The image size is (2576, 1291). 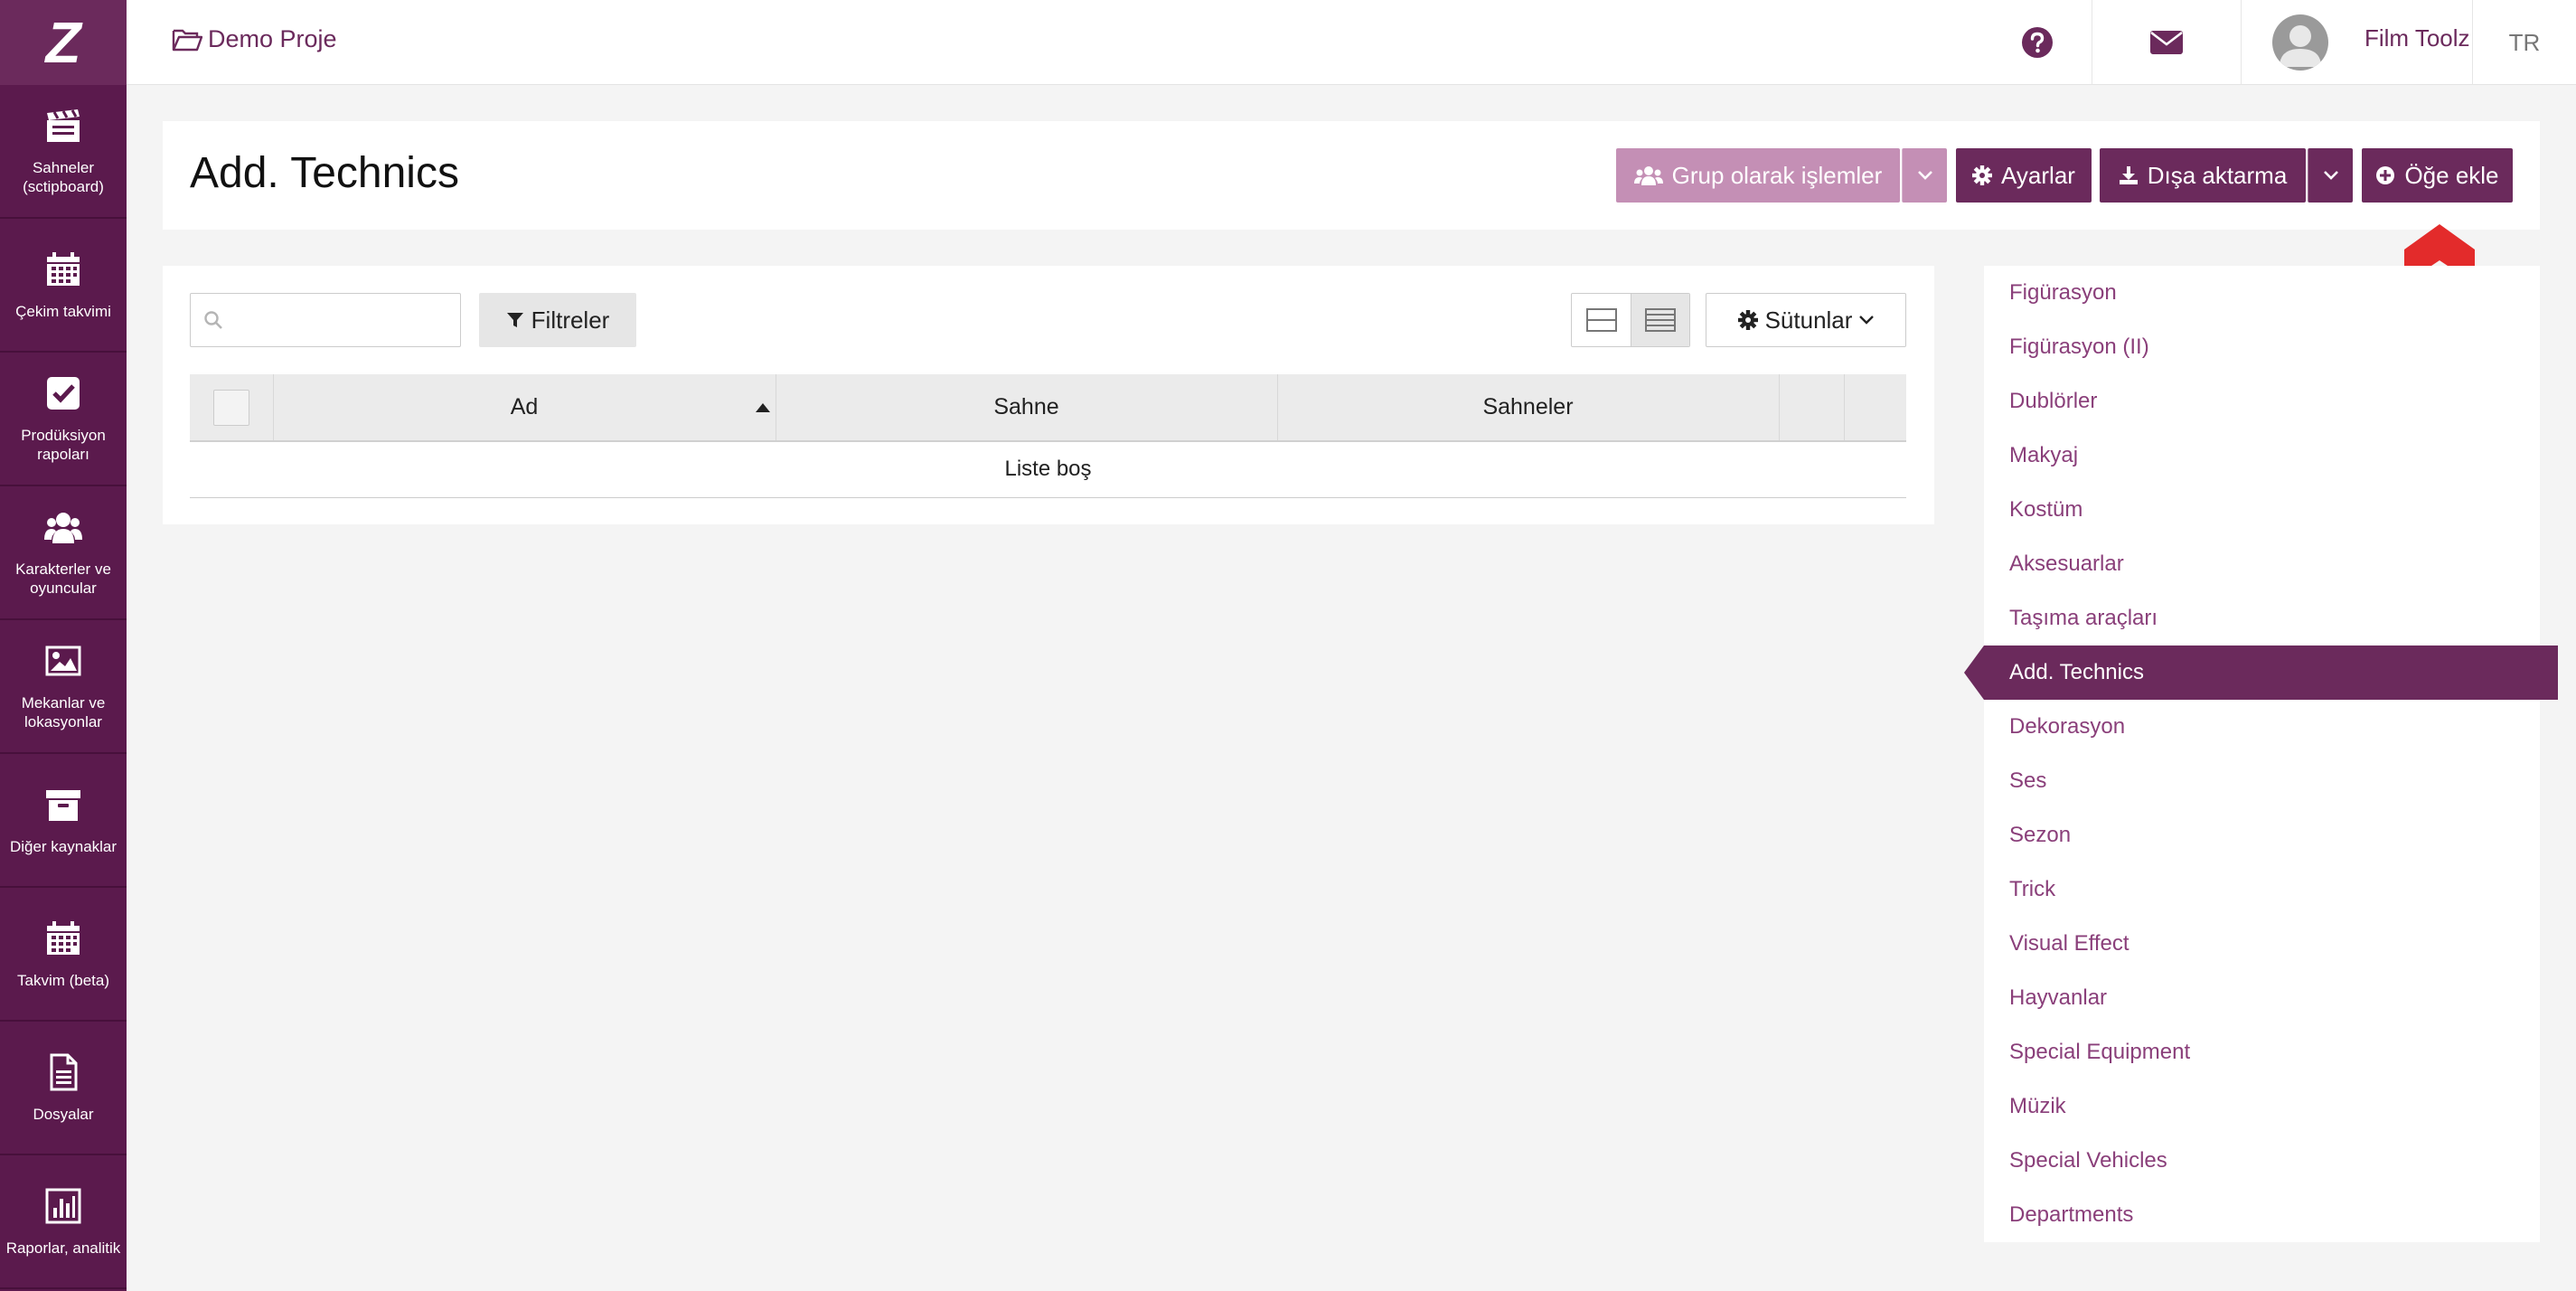 What do you see at coordinates (514, 320) in the screenshot?
I see `filter-icon` at bounding box center [514, 320].